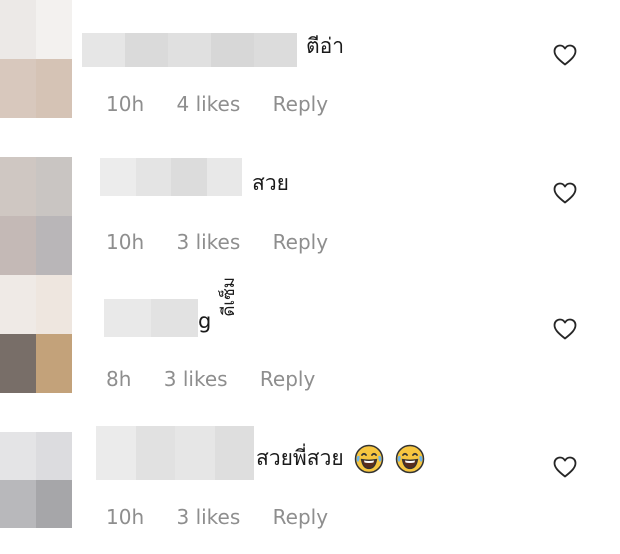 The width and height of the screenshot is (620, 554). I want to click on comment-text: สวย, so click(270, 183).